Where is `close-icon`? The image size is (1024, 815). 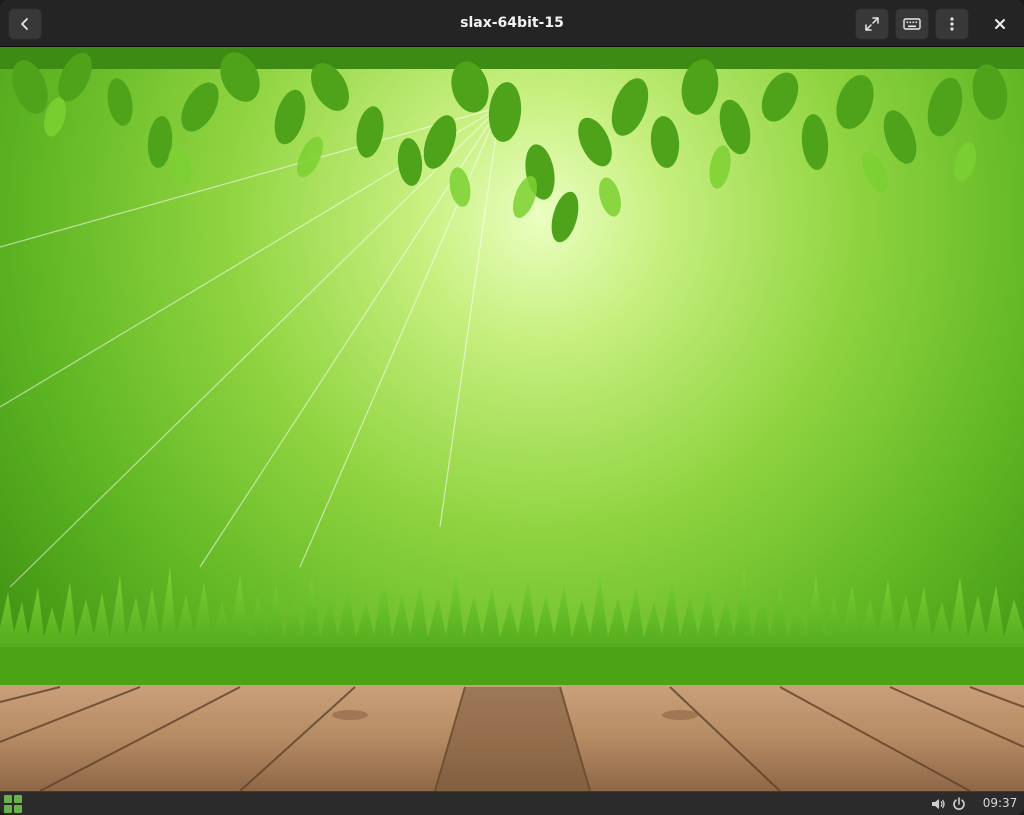 close-icon is located at coordinates (1000, 24).